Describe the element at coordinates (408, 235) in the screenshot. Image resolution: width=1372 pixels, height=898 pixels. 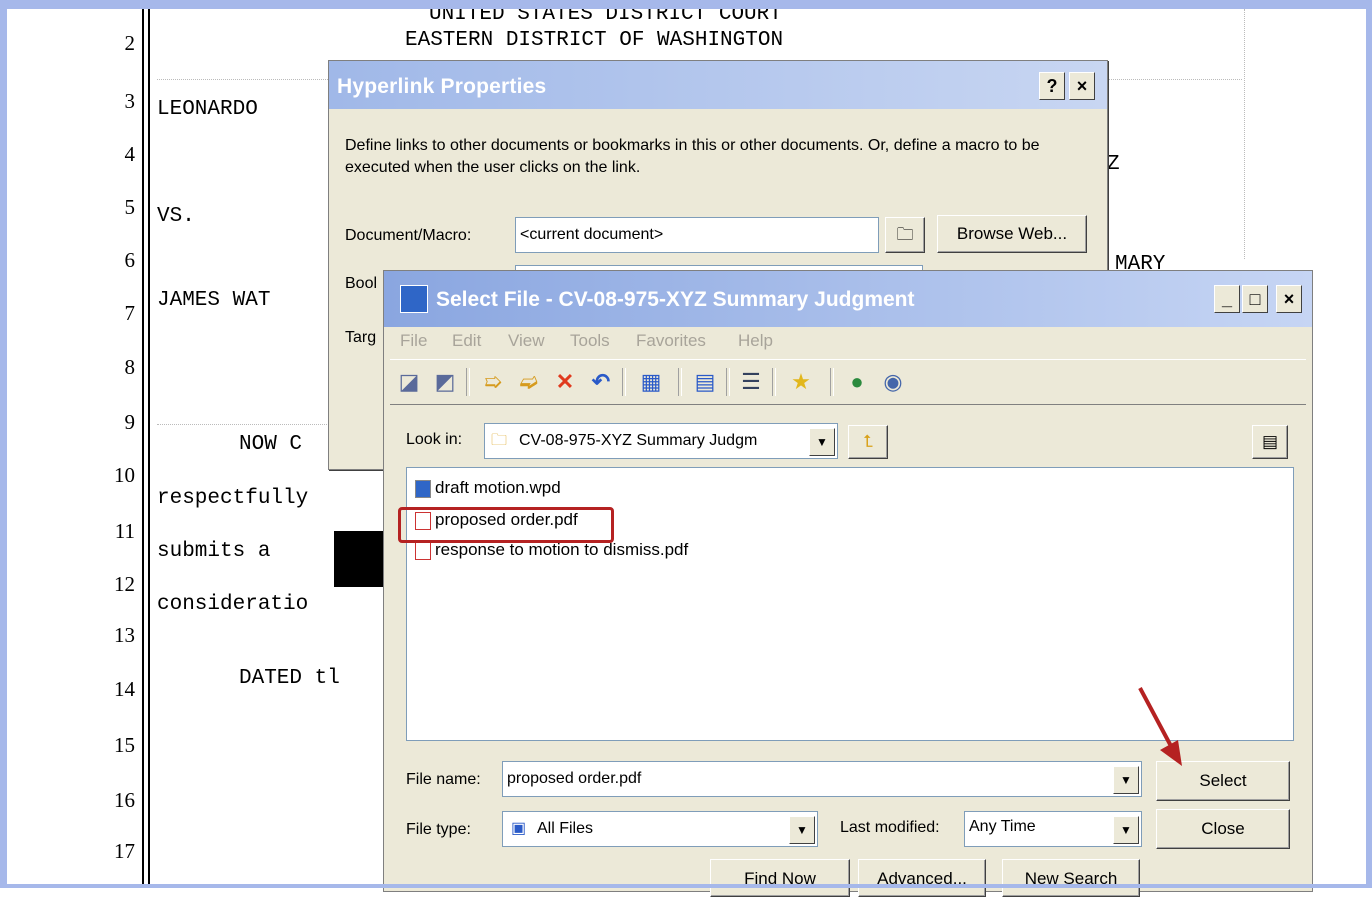
I see `document-macro-label: Document/Macro:` at that location.